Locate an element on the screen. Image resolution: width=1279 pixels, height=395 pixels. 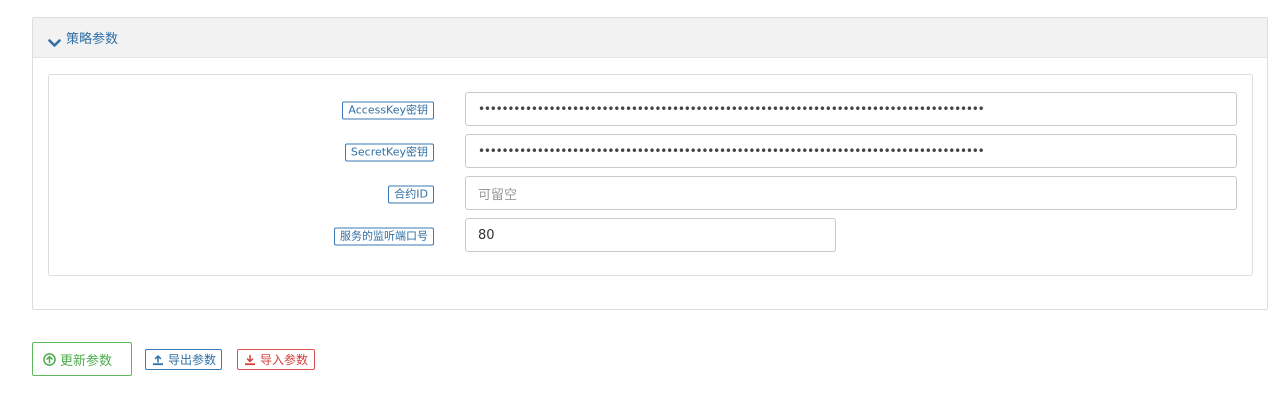
panel-heading: 策略参数 is located at coordinates (650, 38).